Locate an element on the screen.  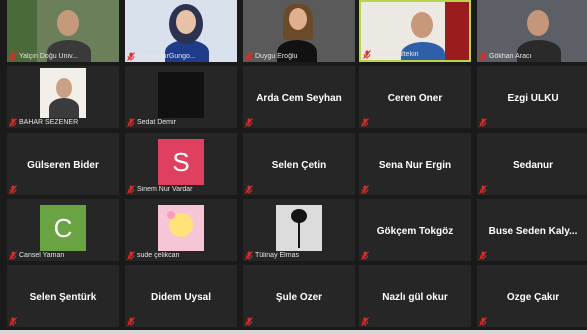
participant-label: Tülinay Elmas is located at coordinates (272, 255).